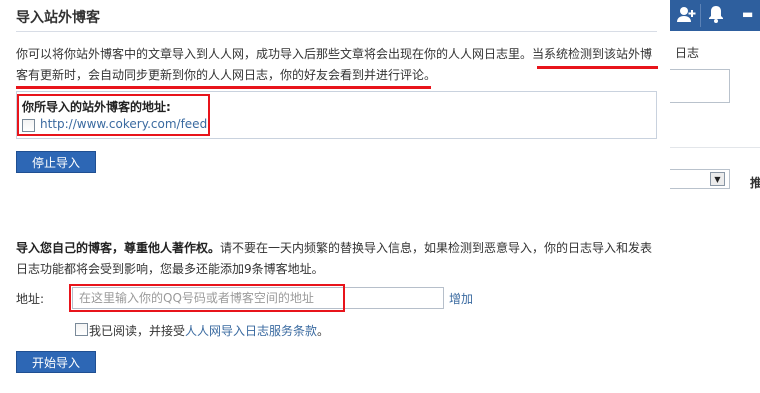 This screenshot has height=393, width=760. Describe the element at coordinates (700, 86) in the screenshot. I see `right-panel-textbox` at that location.